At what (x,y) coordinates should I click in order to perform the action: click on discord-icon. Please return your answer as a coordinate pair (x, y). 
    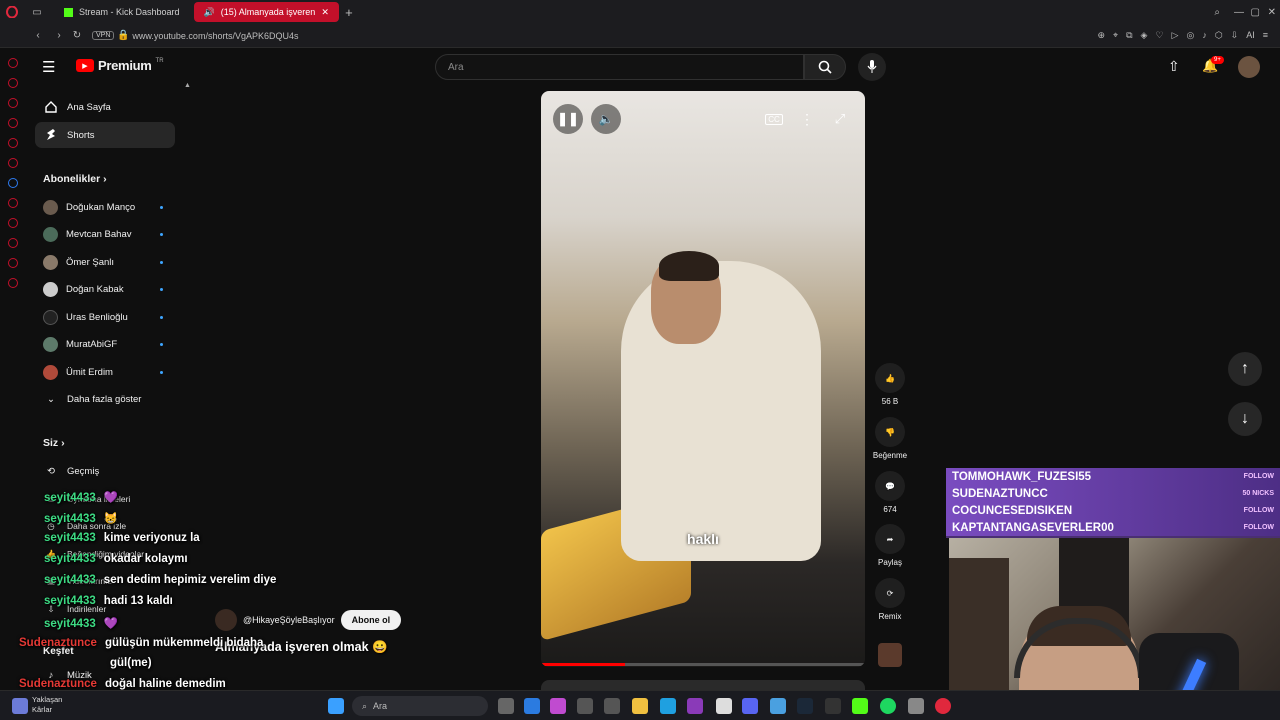
    Looking at the image, I should click on (750, 706).